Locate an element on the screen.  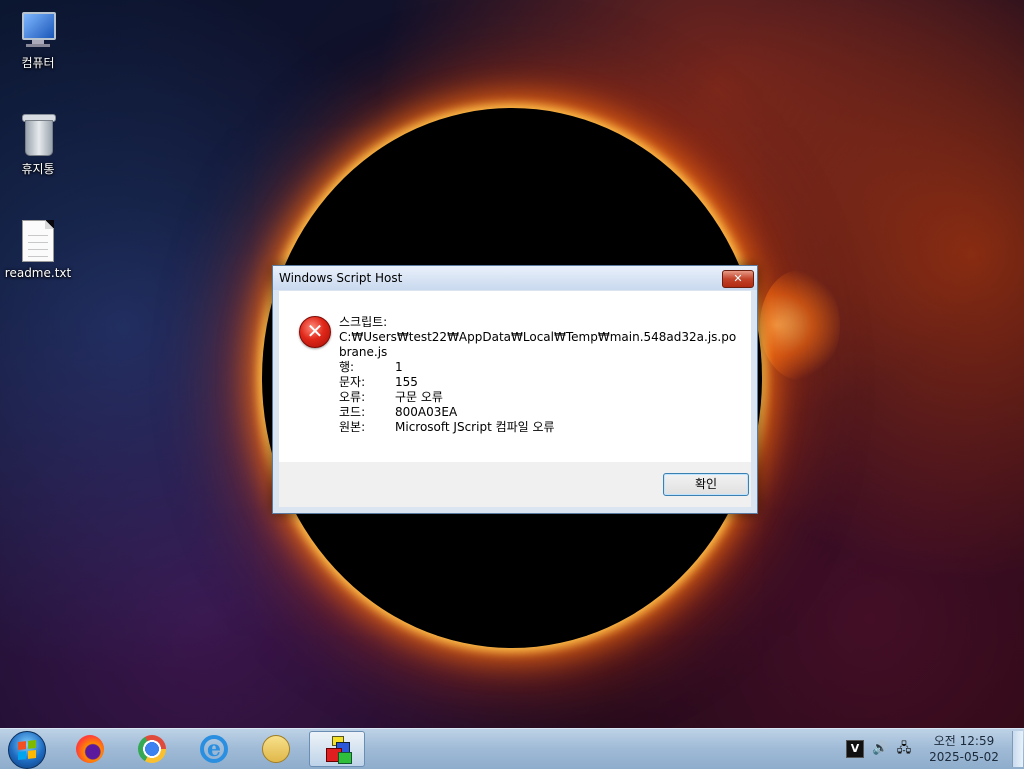
chrome-icon is located at coordinates (152, 749).